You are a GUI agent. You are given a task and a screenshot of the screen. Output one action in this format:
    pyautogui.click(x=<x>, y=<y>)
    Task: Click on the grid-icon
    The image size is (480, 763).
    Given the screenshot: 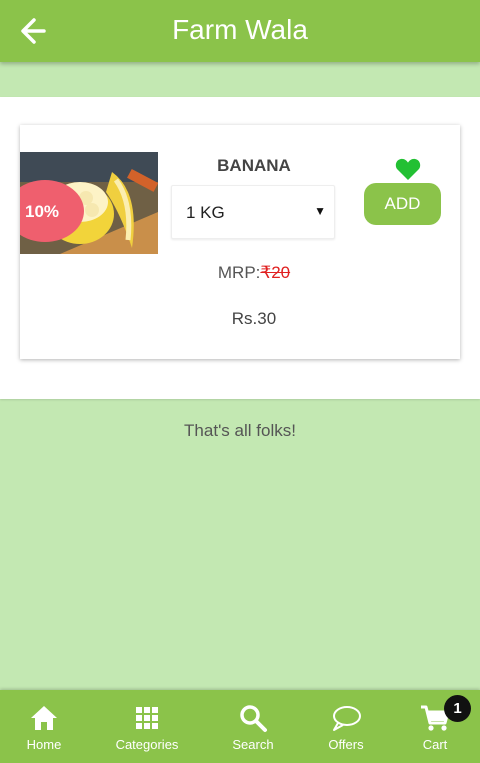 What is the action you would take?
    pyautogui.click(x=147, y=718)
    